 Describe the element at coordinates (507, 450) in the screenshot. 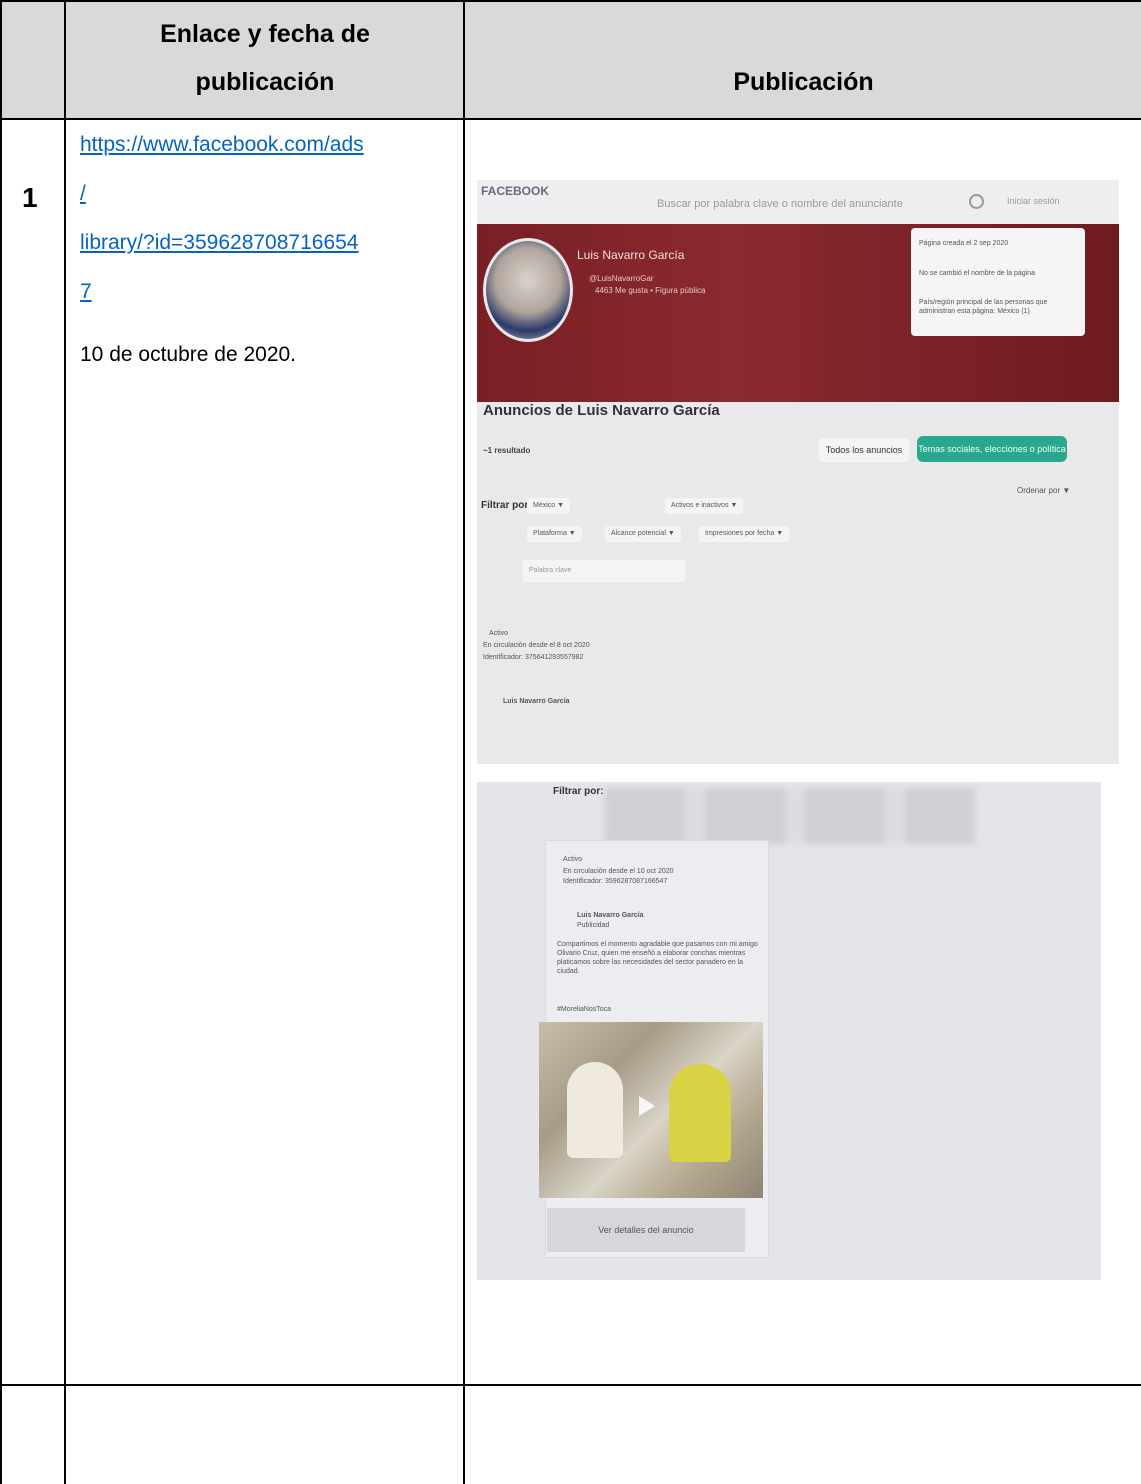

I see `results-count: ~1 resultado` at that location.